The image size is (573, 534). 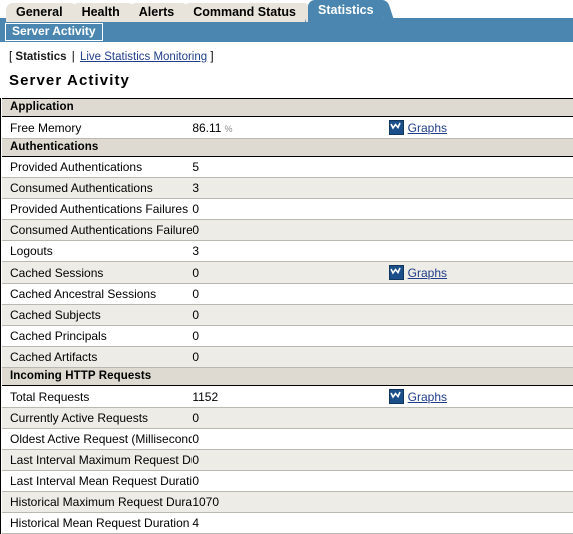 What do you see at coordinates (287, 107) in the screenshot?
I see `section-header-row: Application` at bounding box center [287, 107].